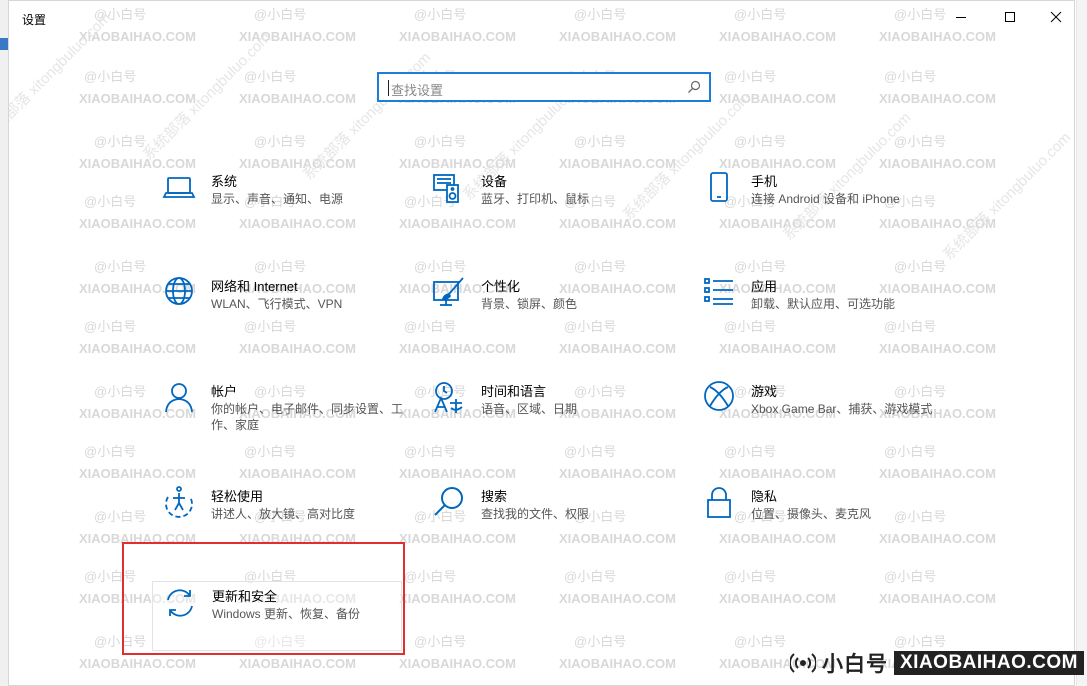 The image size is (1087, 686). What do you see at coordinates (559, 210) in the screenshot?
I see `settings-tile-devices: 设备 蓝牙、打印机、鼠标` at bounding box center [559, 210].